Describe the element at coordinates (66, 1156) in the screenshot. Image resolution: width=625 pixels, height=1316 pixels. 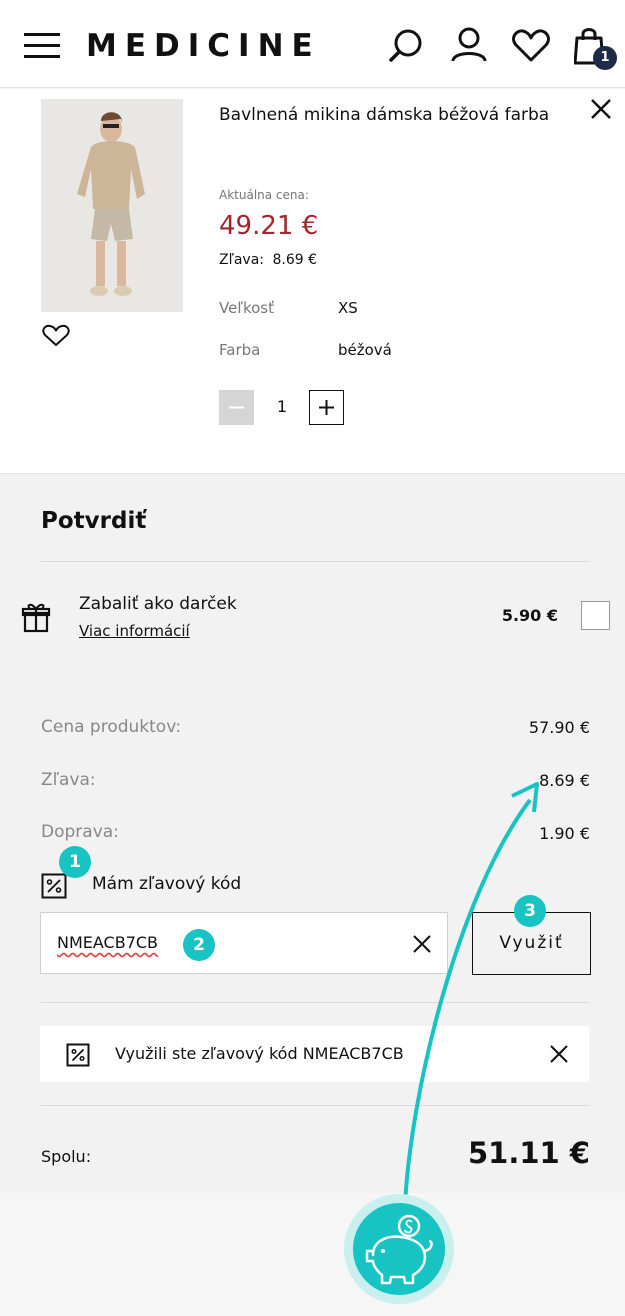
I see `total-label: Spolu:` at that location.